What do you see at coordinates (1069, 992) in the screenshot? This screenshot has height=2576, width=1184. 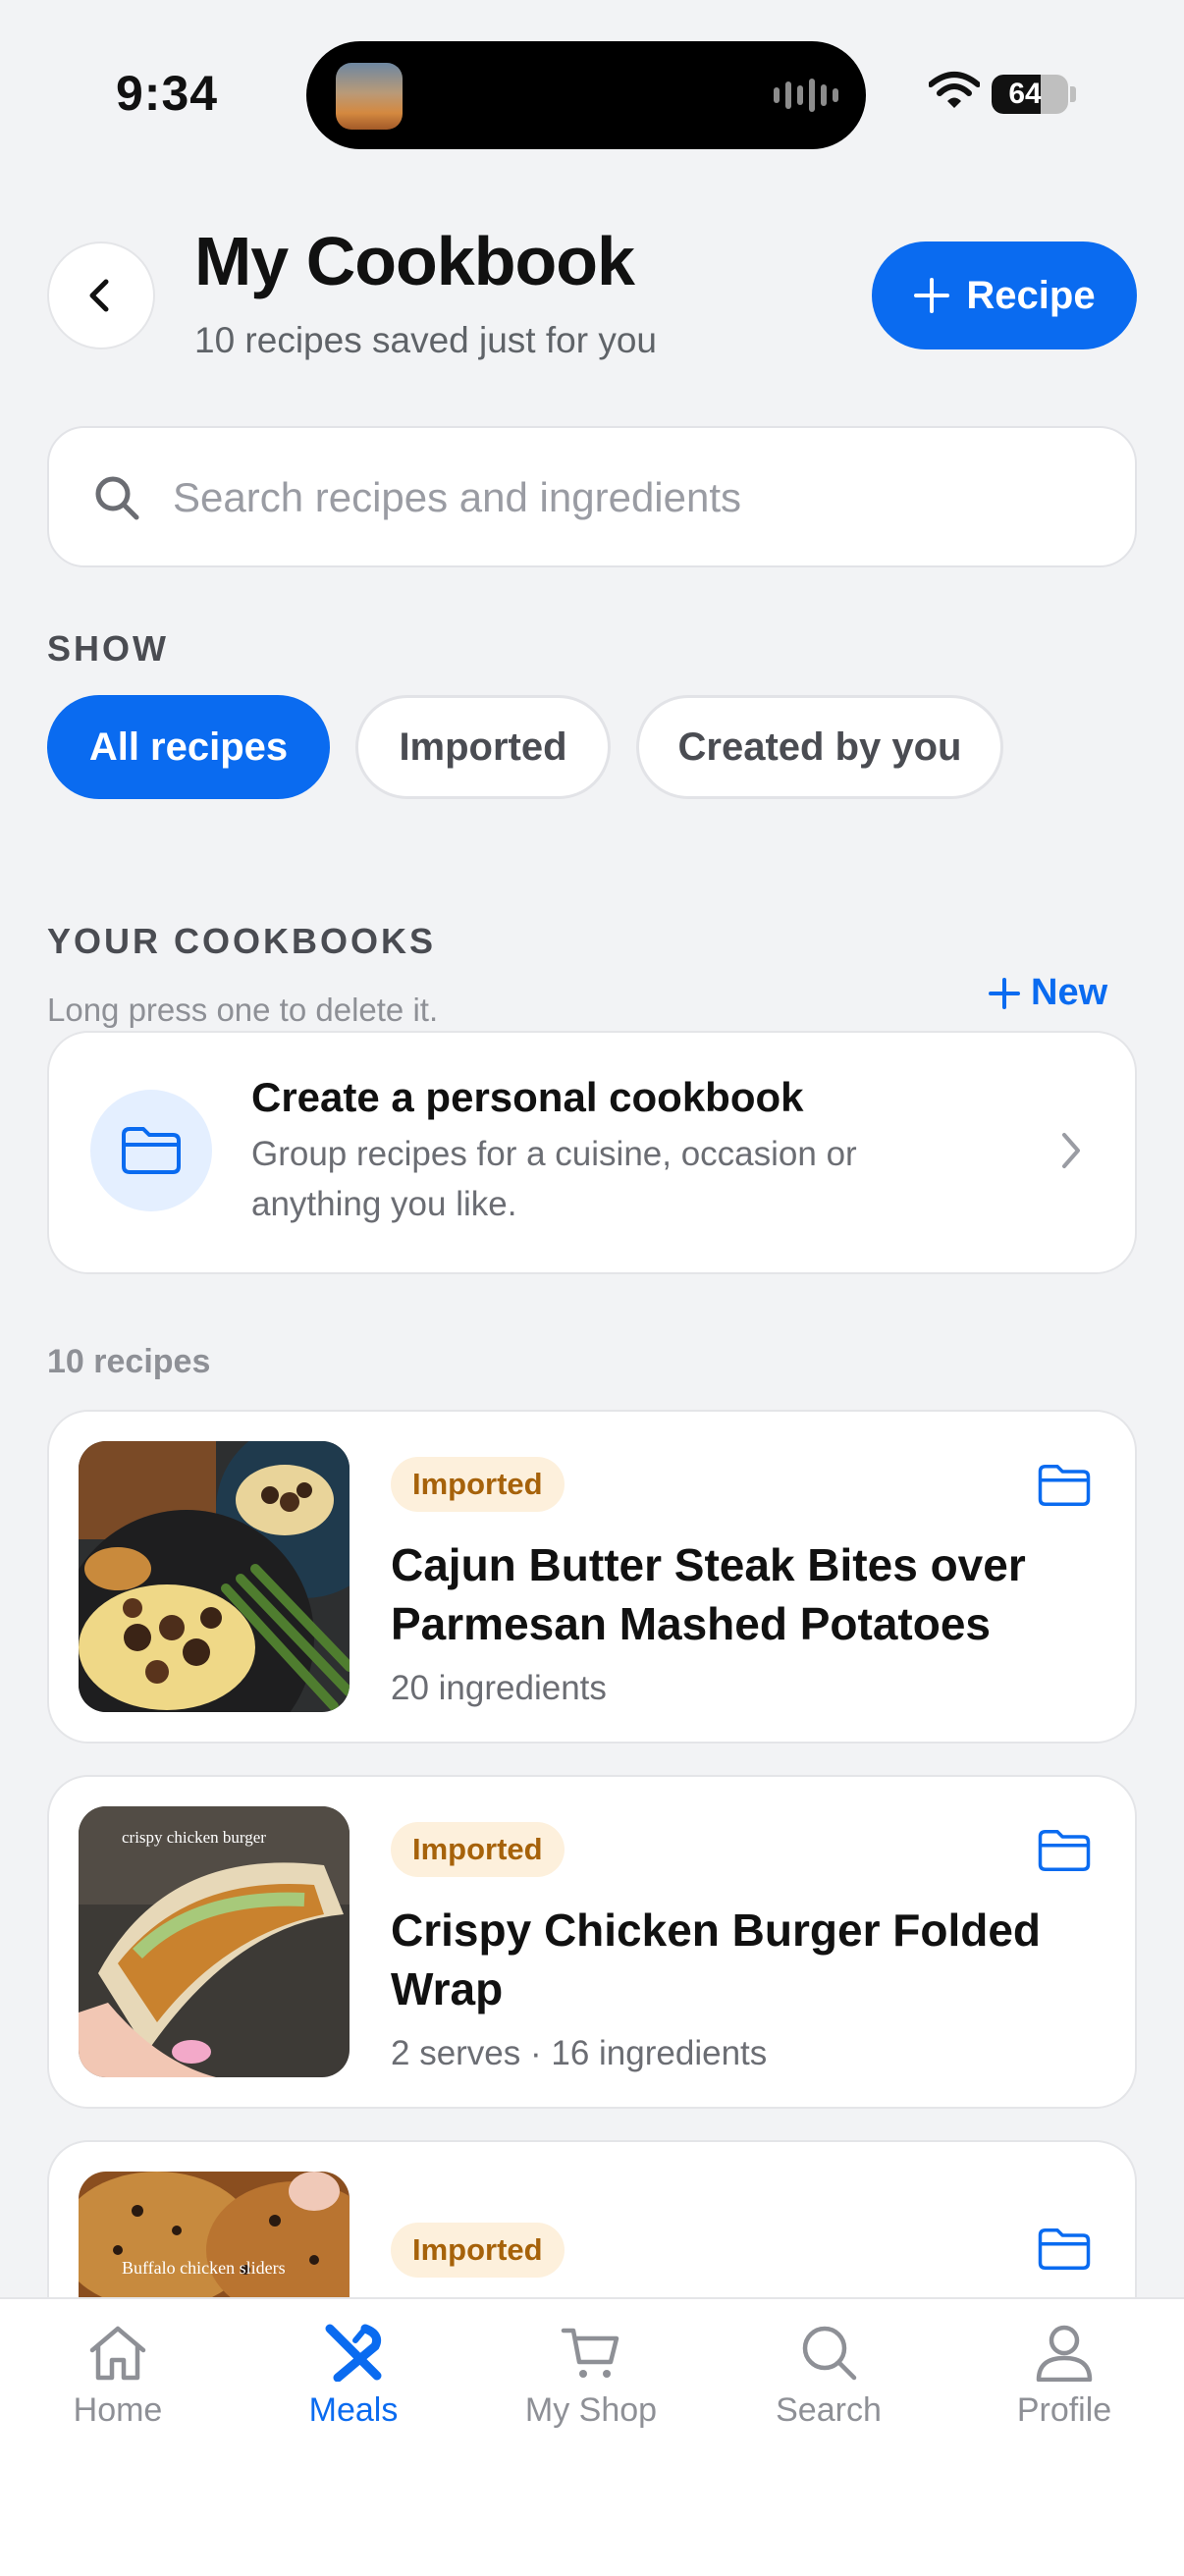 I see `new-cookbook-label: New` at bounding box center [1069, 992].